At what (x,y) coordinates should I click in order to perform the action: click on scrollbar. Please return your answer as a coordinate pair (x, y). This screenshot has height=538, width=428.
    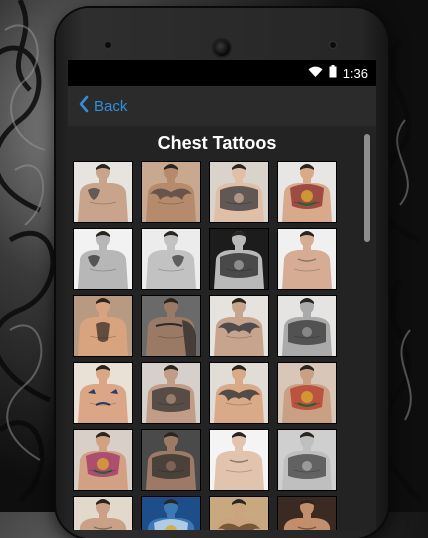
    Looking at the image, I should click on (367, 188).